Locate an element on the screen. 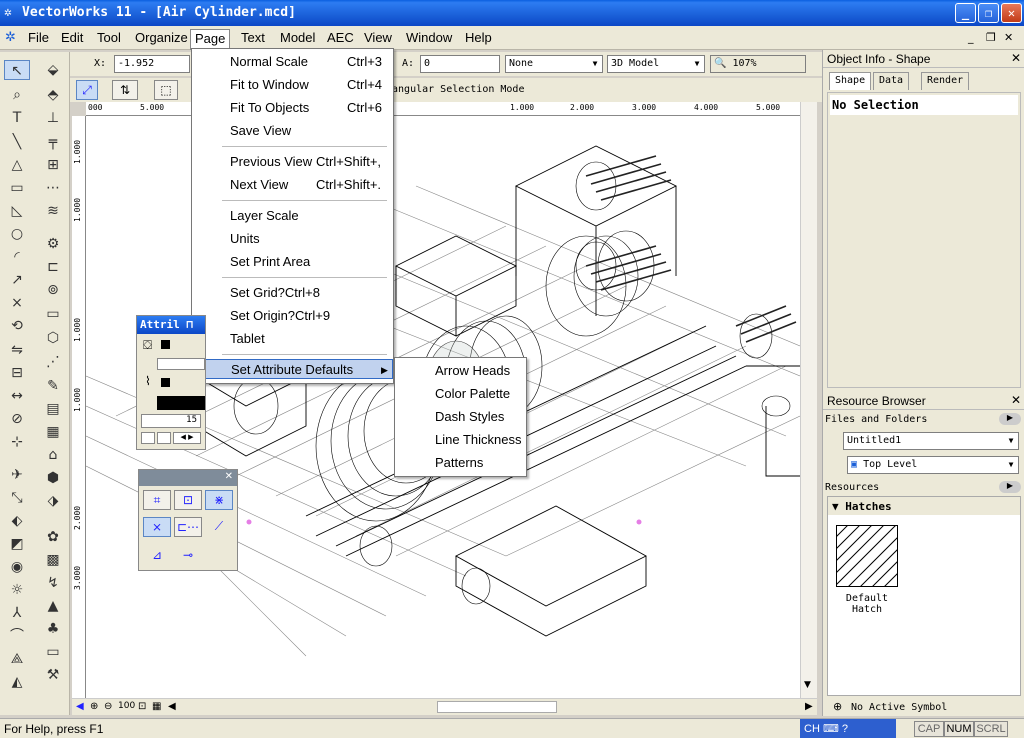 The image size is (1024, 738). menu-tool: Tool is located at coordinates (109, 38).